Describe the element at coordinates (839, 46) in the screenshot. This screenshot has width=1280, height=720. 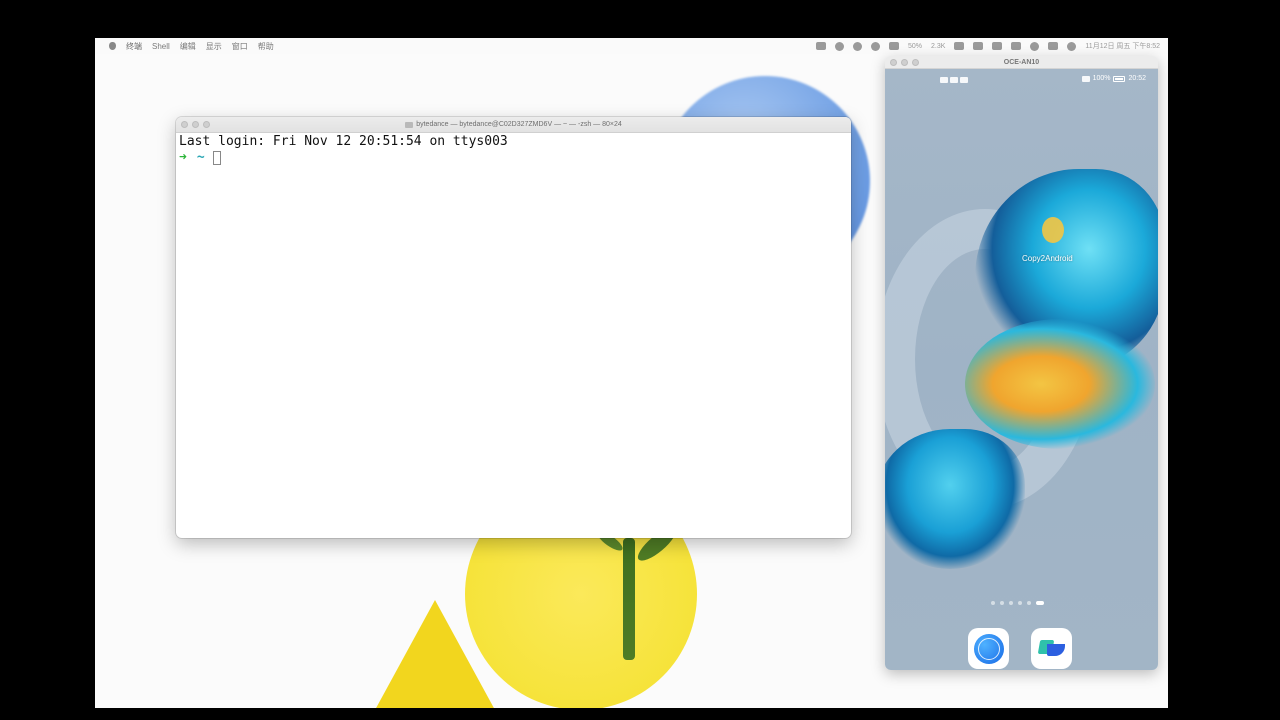
I see `bluetooth-icon` at that location.